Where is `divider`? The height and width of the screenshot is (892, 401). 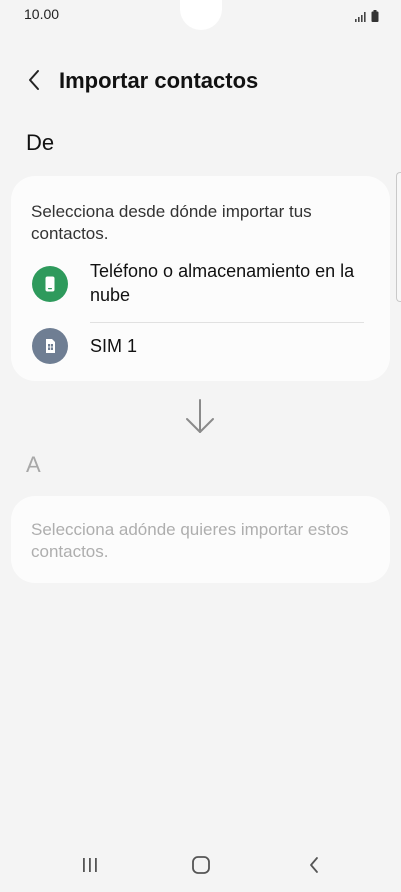 divider is located at coordinates (227, 322).